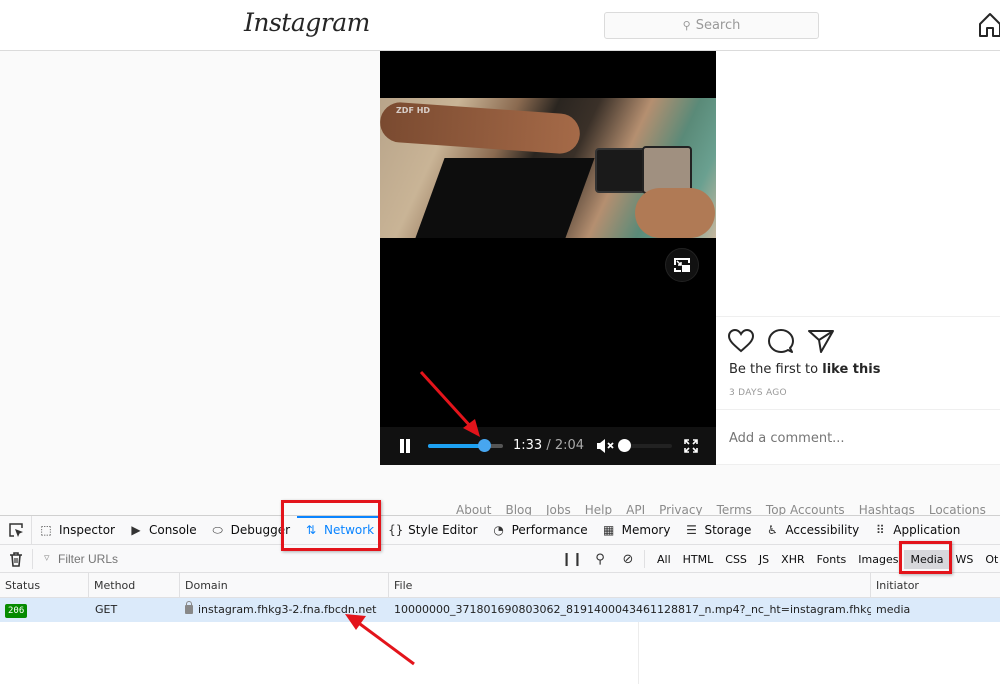 The width and height of the screenshot is (1000, 684). I want to click on storage-icon: ☰, so click(691, 530).